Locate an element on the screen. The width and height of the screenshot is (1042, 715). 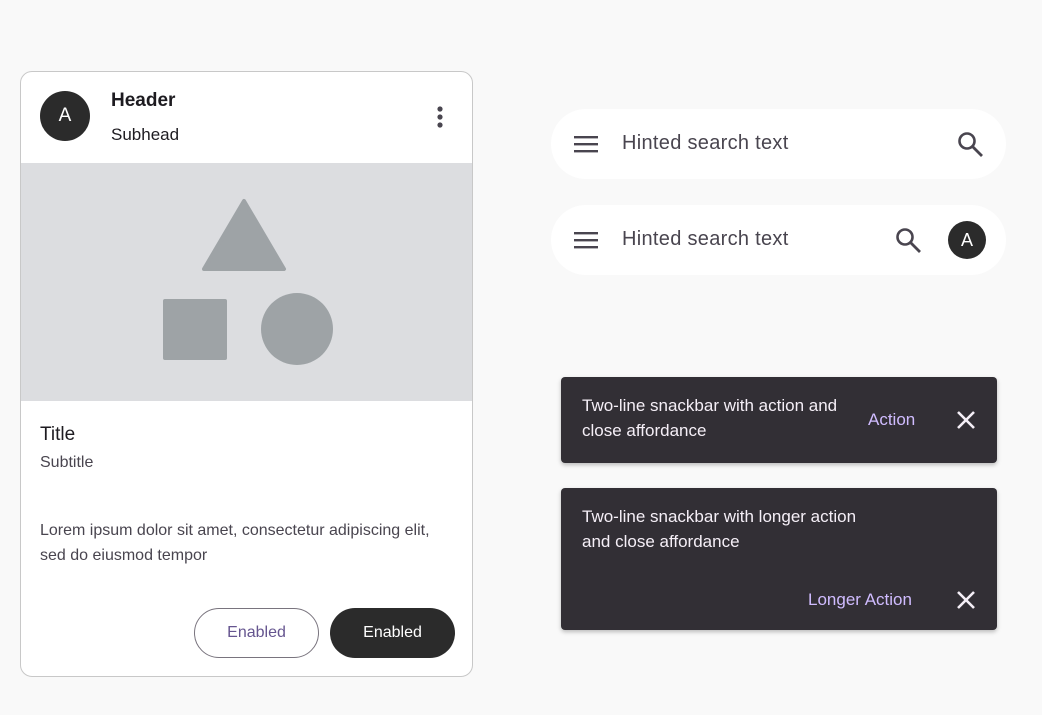
account-avatar: A is located at coordinates (967, 240).